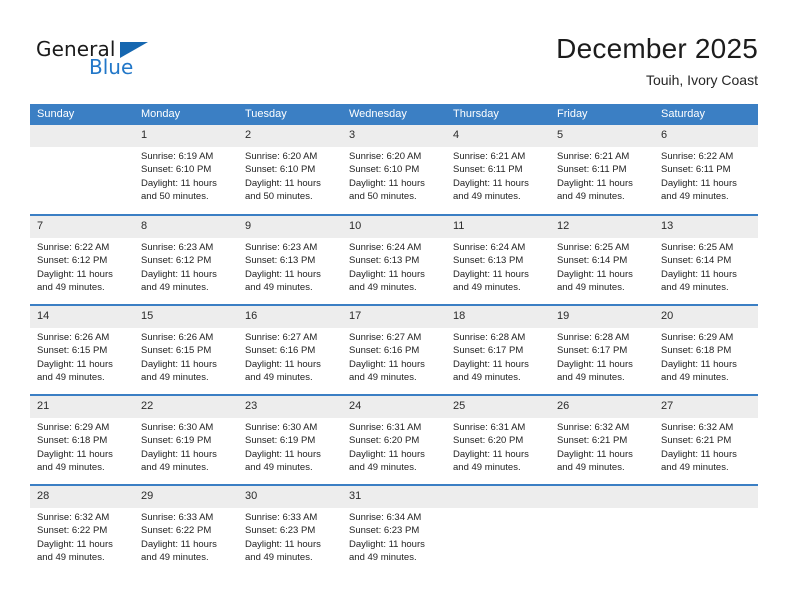  I want to click on sunrise-time: Sunrise: 6:19 AM, so click(177, 156).